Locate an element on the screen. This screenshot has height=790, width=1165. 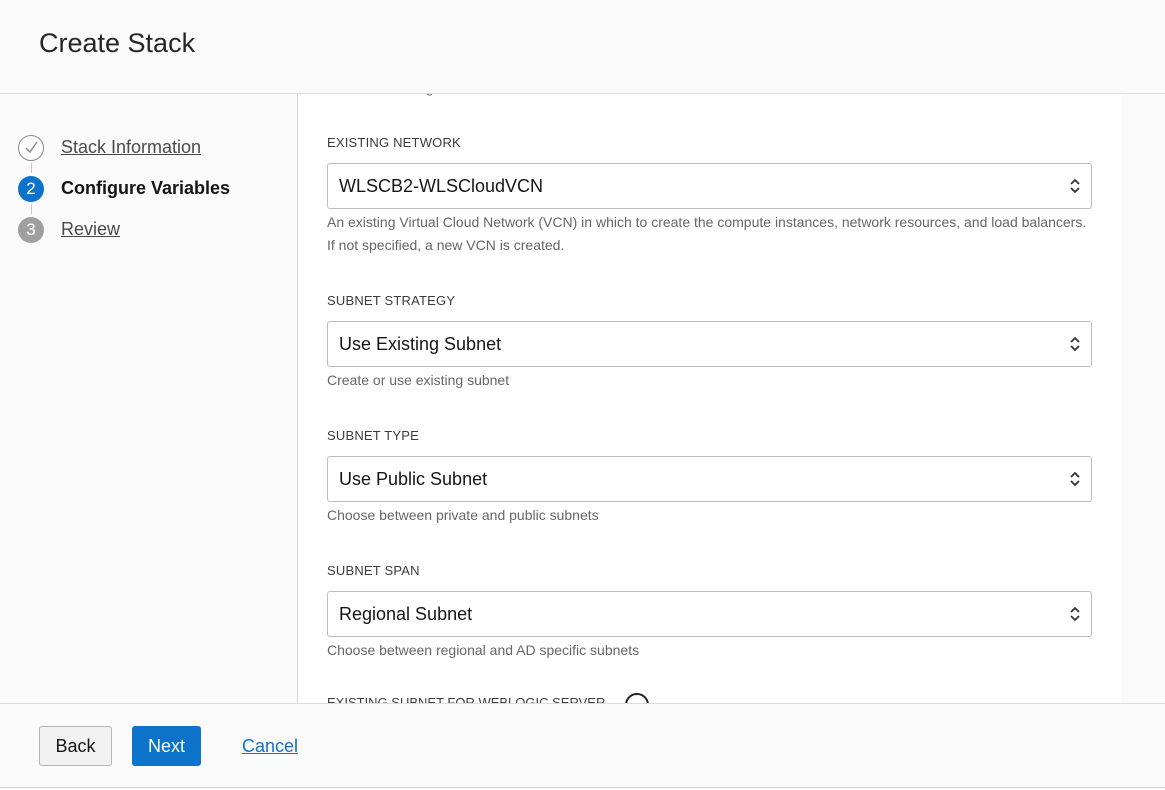
step-number: 3 is located at coordinates (31, 230).